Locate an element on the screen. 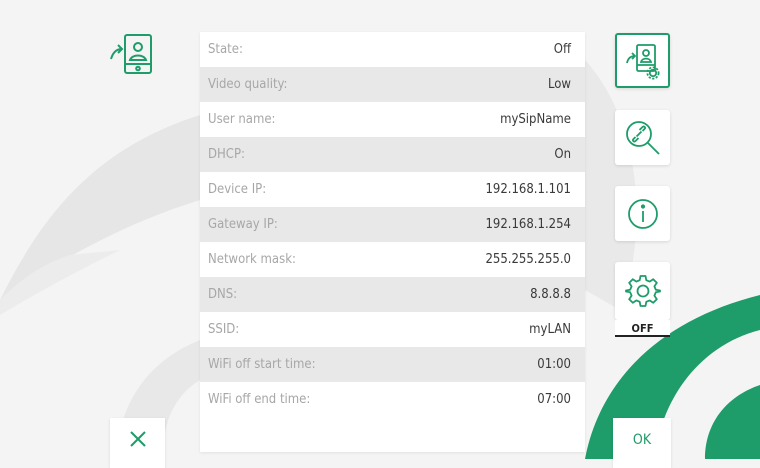 This screenshot has height=468, width=760. info-icon is located at coordinates (642, 213).